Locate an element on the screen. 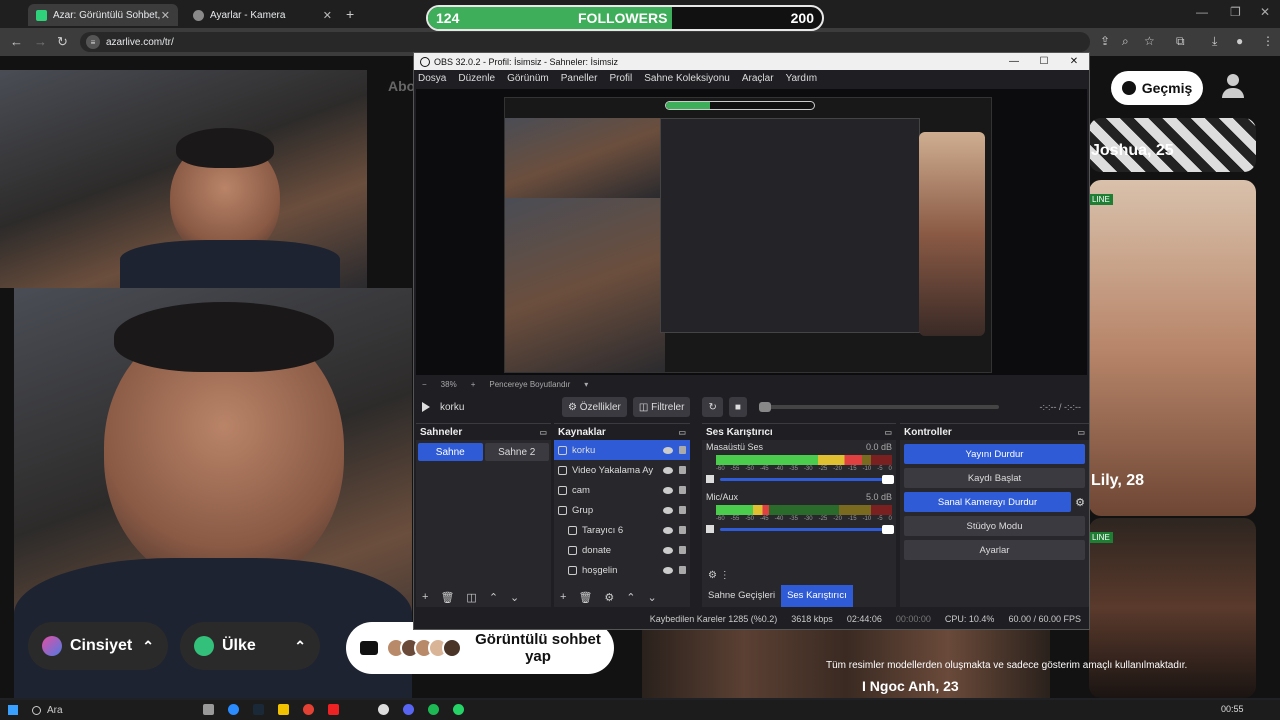 The height and width of the screenshot is (720, 1280). spotify-icon is located at coordinates (433, 709).